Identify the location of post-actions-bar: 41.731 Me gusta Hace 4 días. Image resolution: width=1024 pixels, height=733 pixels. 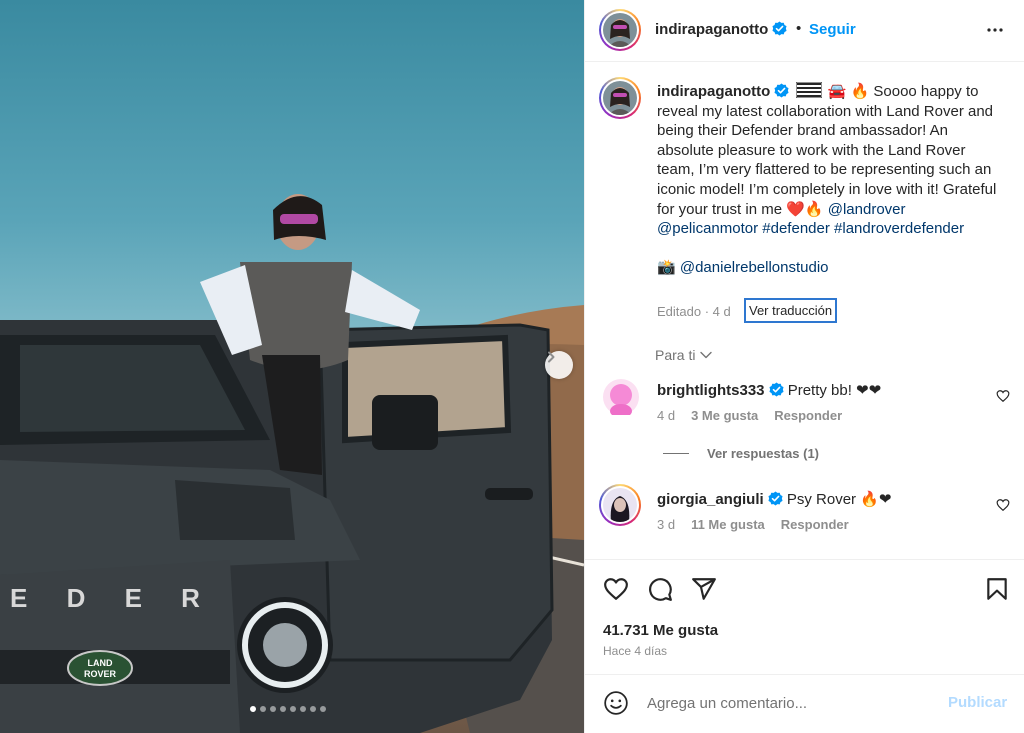
(804, 616).